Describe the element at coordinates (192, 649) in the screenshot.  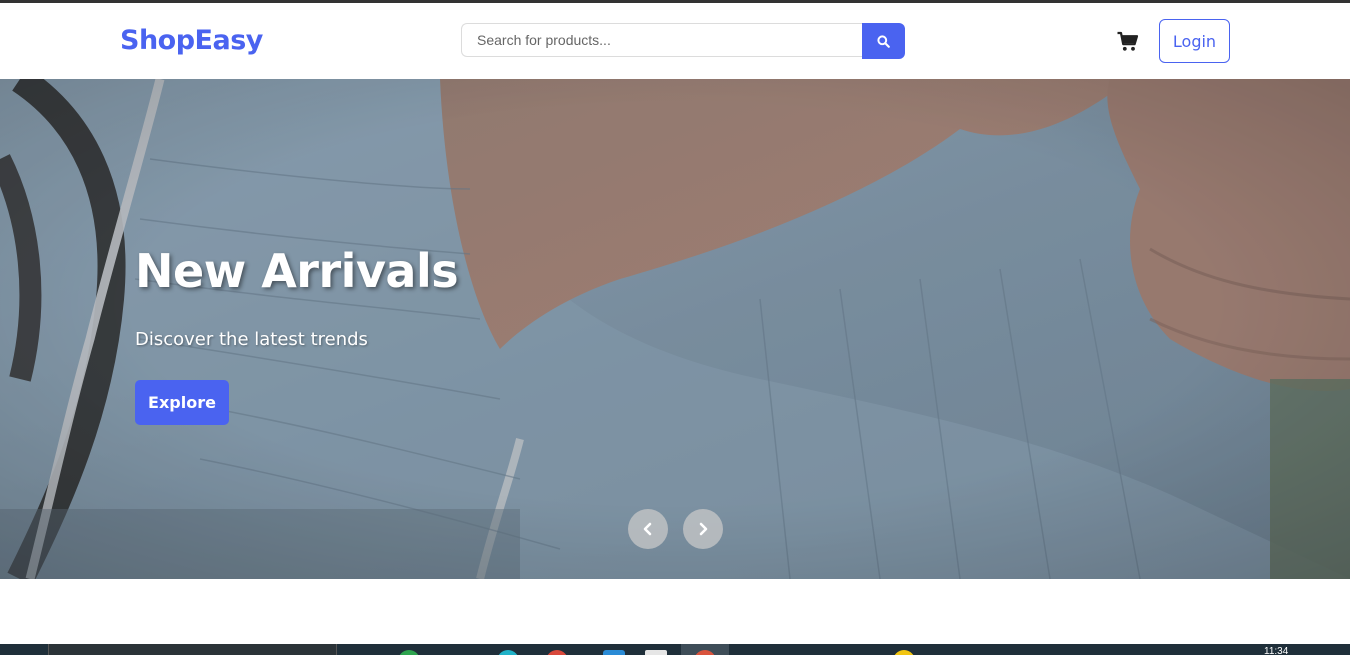
I see `taskbar-search-box` at that location.